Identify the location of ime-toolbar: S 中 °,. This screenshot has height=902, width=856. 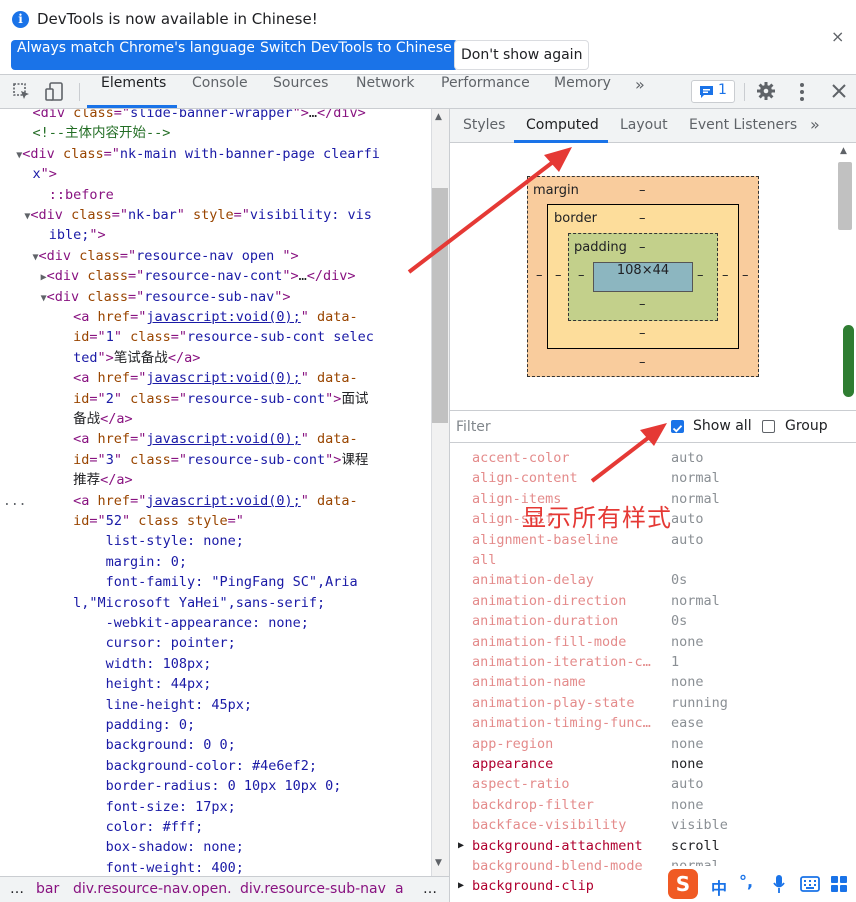
(759, 884).